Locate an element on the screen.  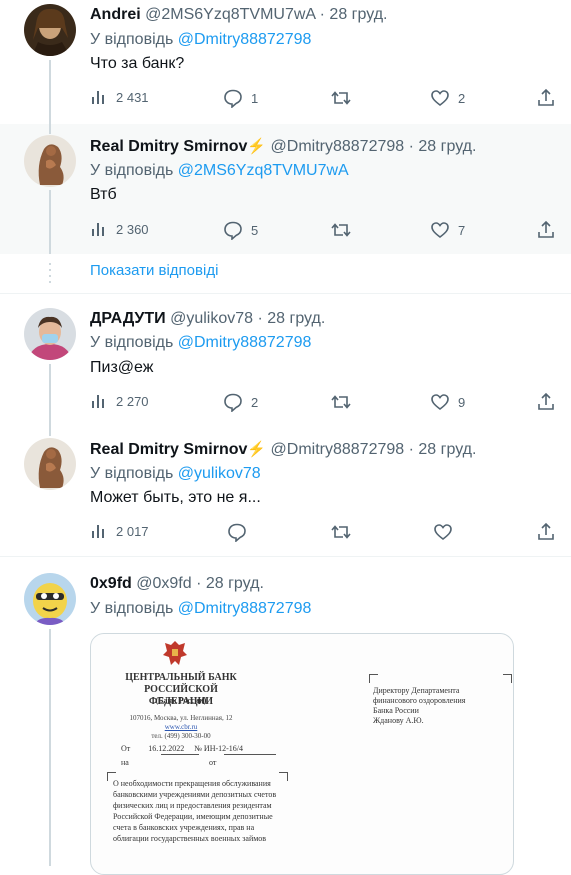
views-count: 2 270 is located at coordinates (132, 401).